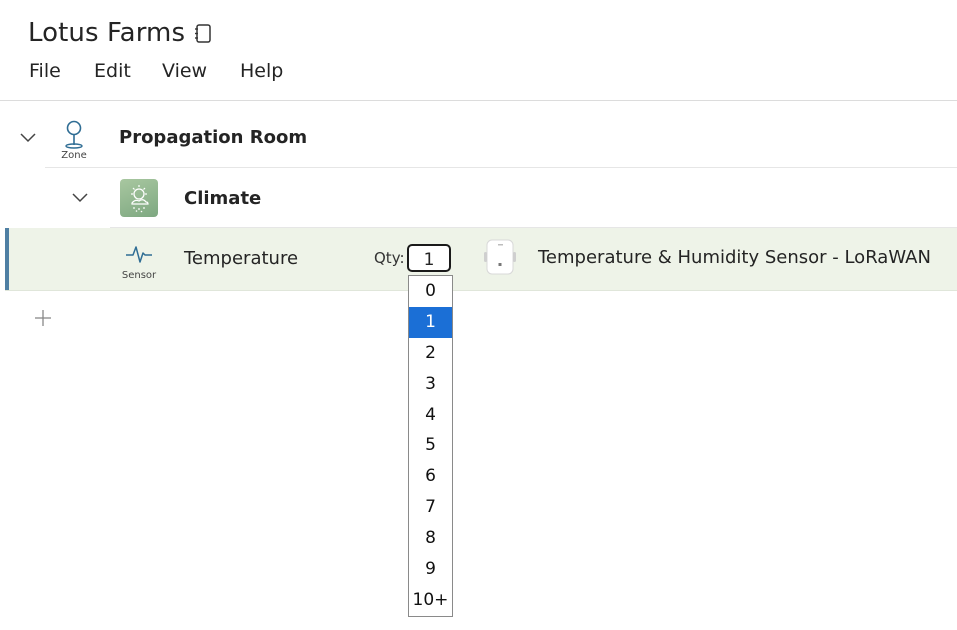  I want to click on app-title: Lotus Farms, so click(107, 33).